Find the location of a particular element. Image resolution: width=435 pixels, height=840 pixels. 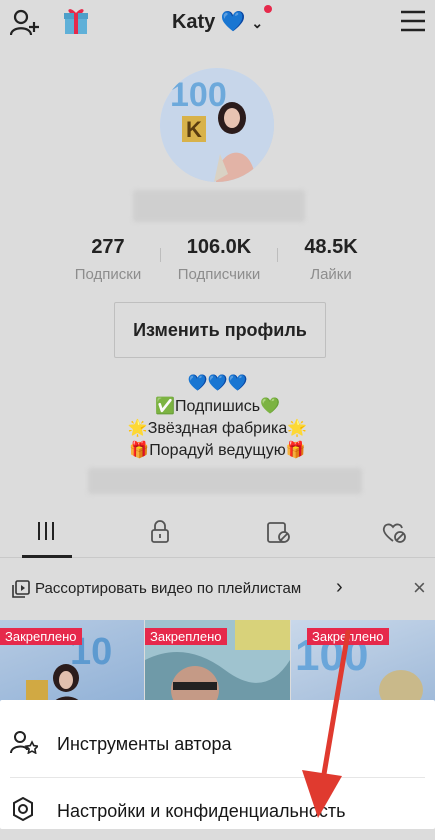

following-label: Подписки is located at coordinates (108, 274).